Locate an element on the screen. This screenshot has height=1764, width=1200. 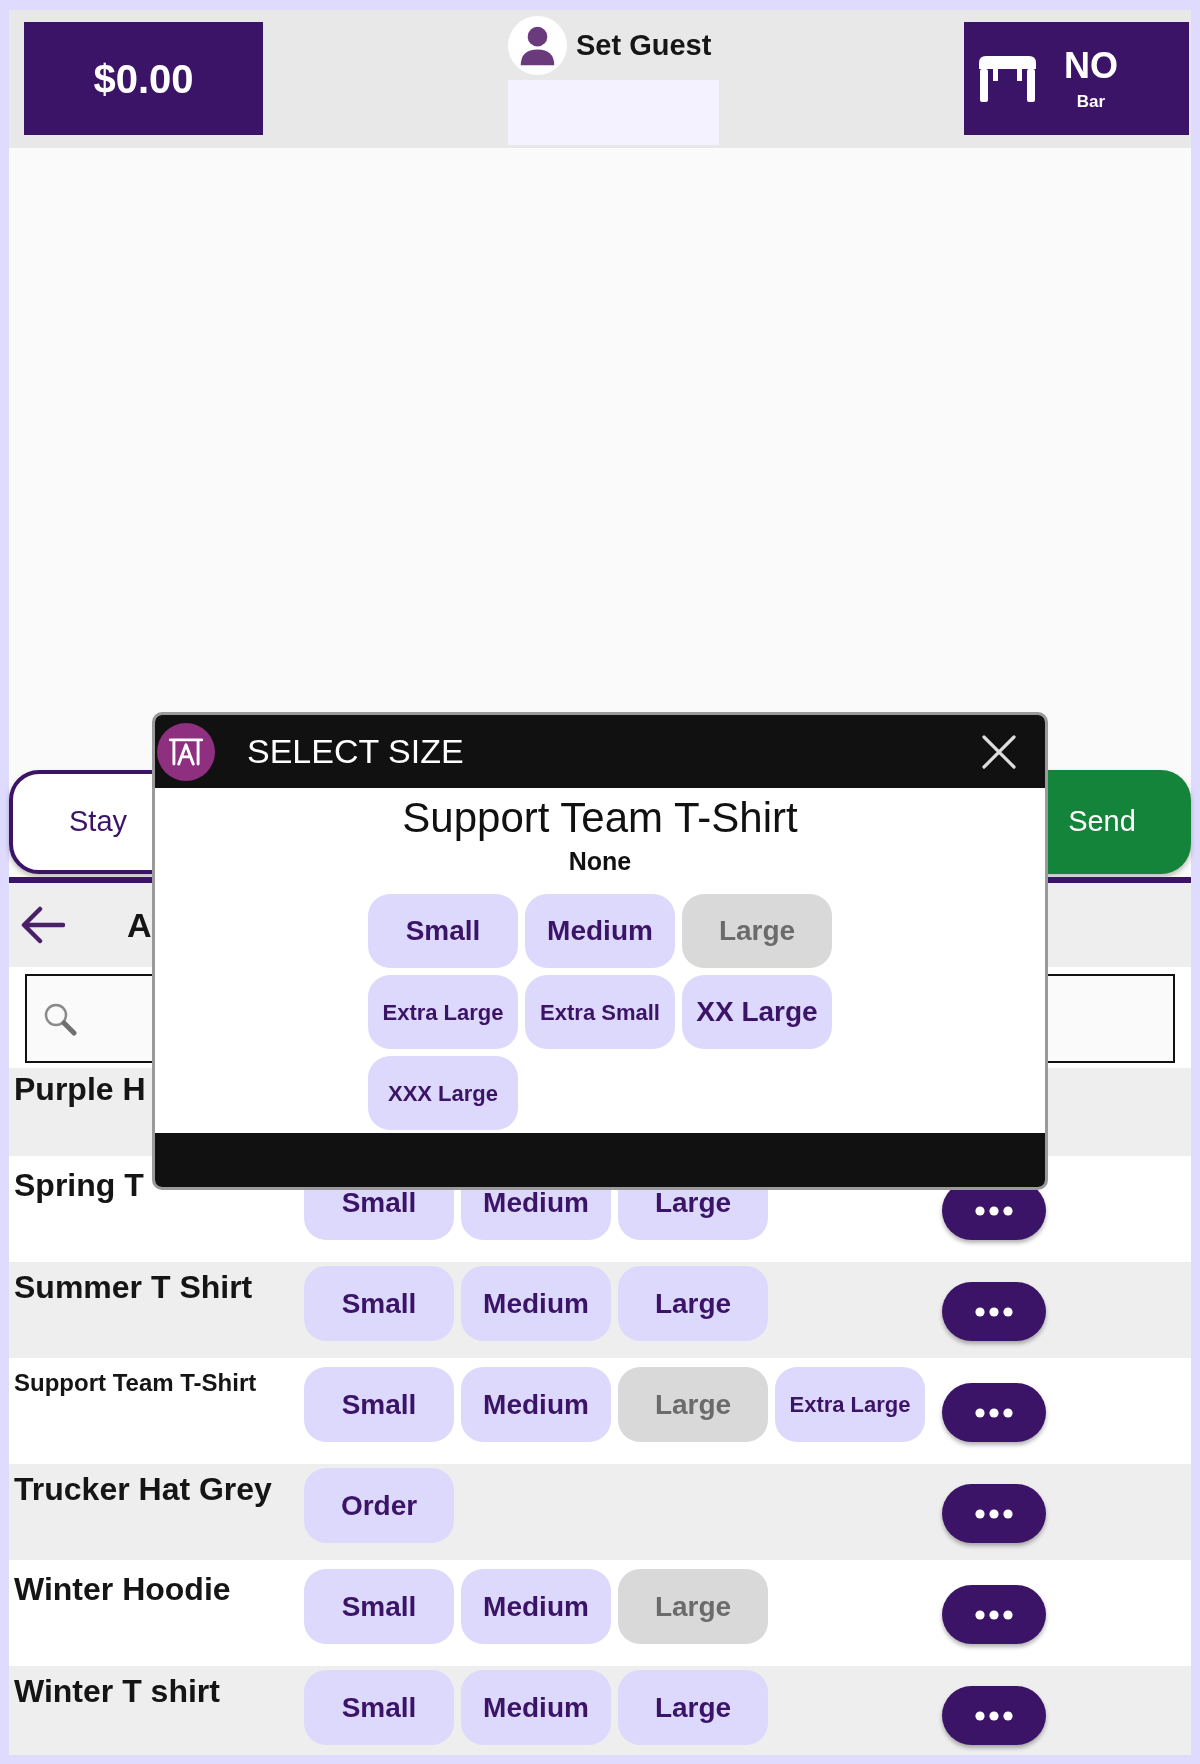
item-name: Support Team T-Shirt is located at coordinates (135, 1383).